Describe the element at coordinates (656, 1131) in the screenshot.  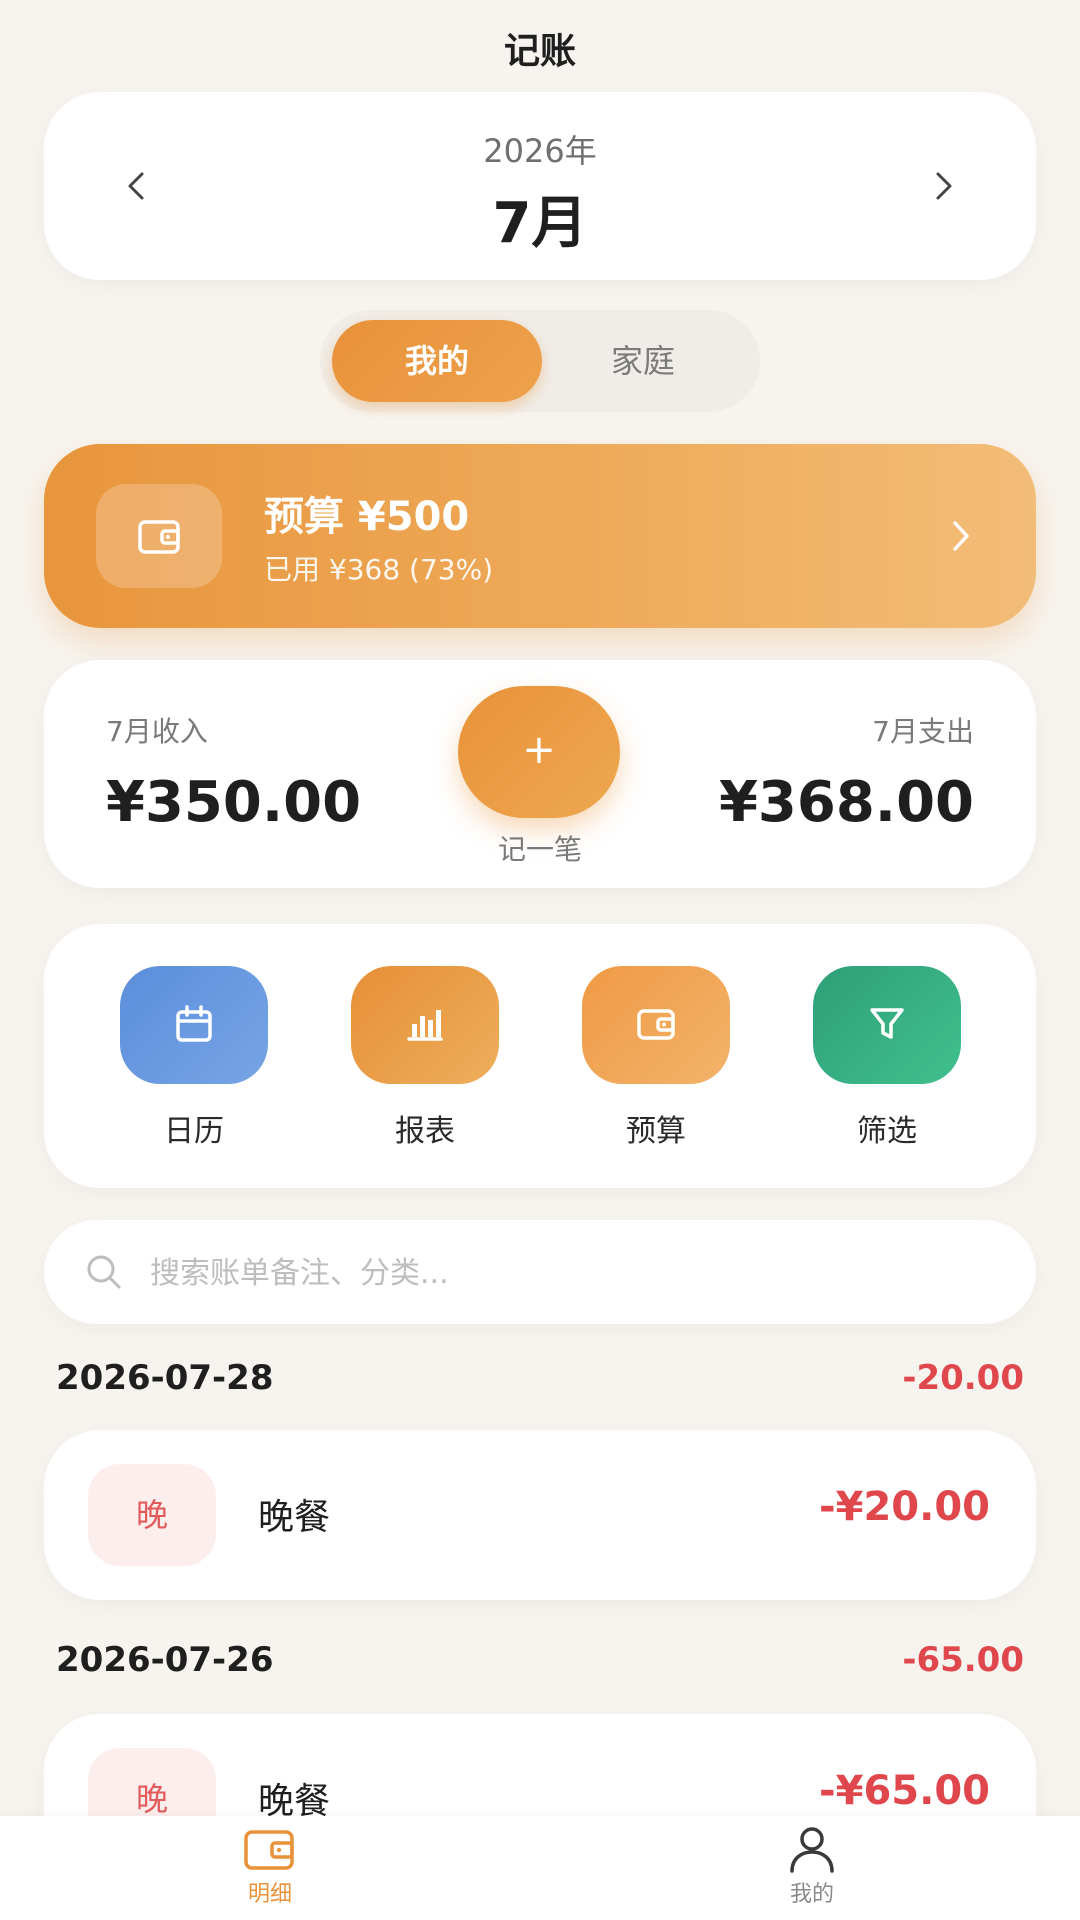
I see `budget-label: 预算` at that location.